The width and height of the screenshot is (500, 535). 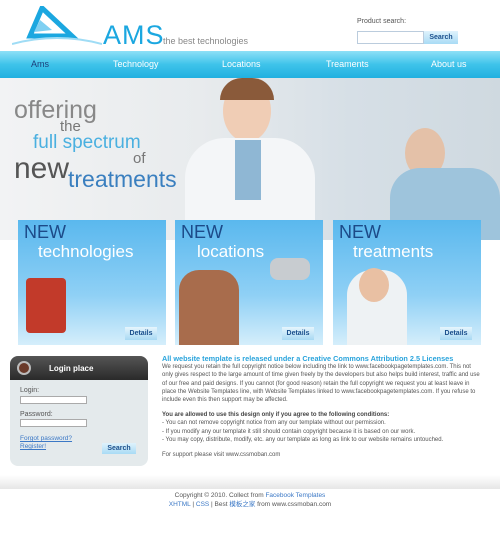 What do you see at coordinates (249, 282) in the screenshot?
I see `card-locations: NEW locations Details` at bounding box center [249, 282].